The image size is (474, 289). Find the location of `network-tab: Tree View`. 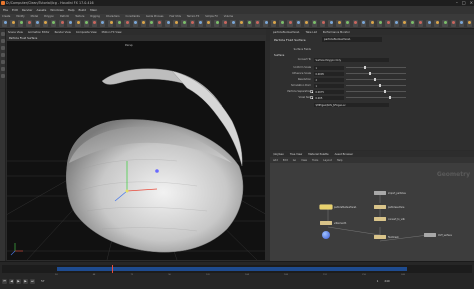

network-tab: Tree View is located at coordinates (296, 154).